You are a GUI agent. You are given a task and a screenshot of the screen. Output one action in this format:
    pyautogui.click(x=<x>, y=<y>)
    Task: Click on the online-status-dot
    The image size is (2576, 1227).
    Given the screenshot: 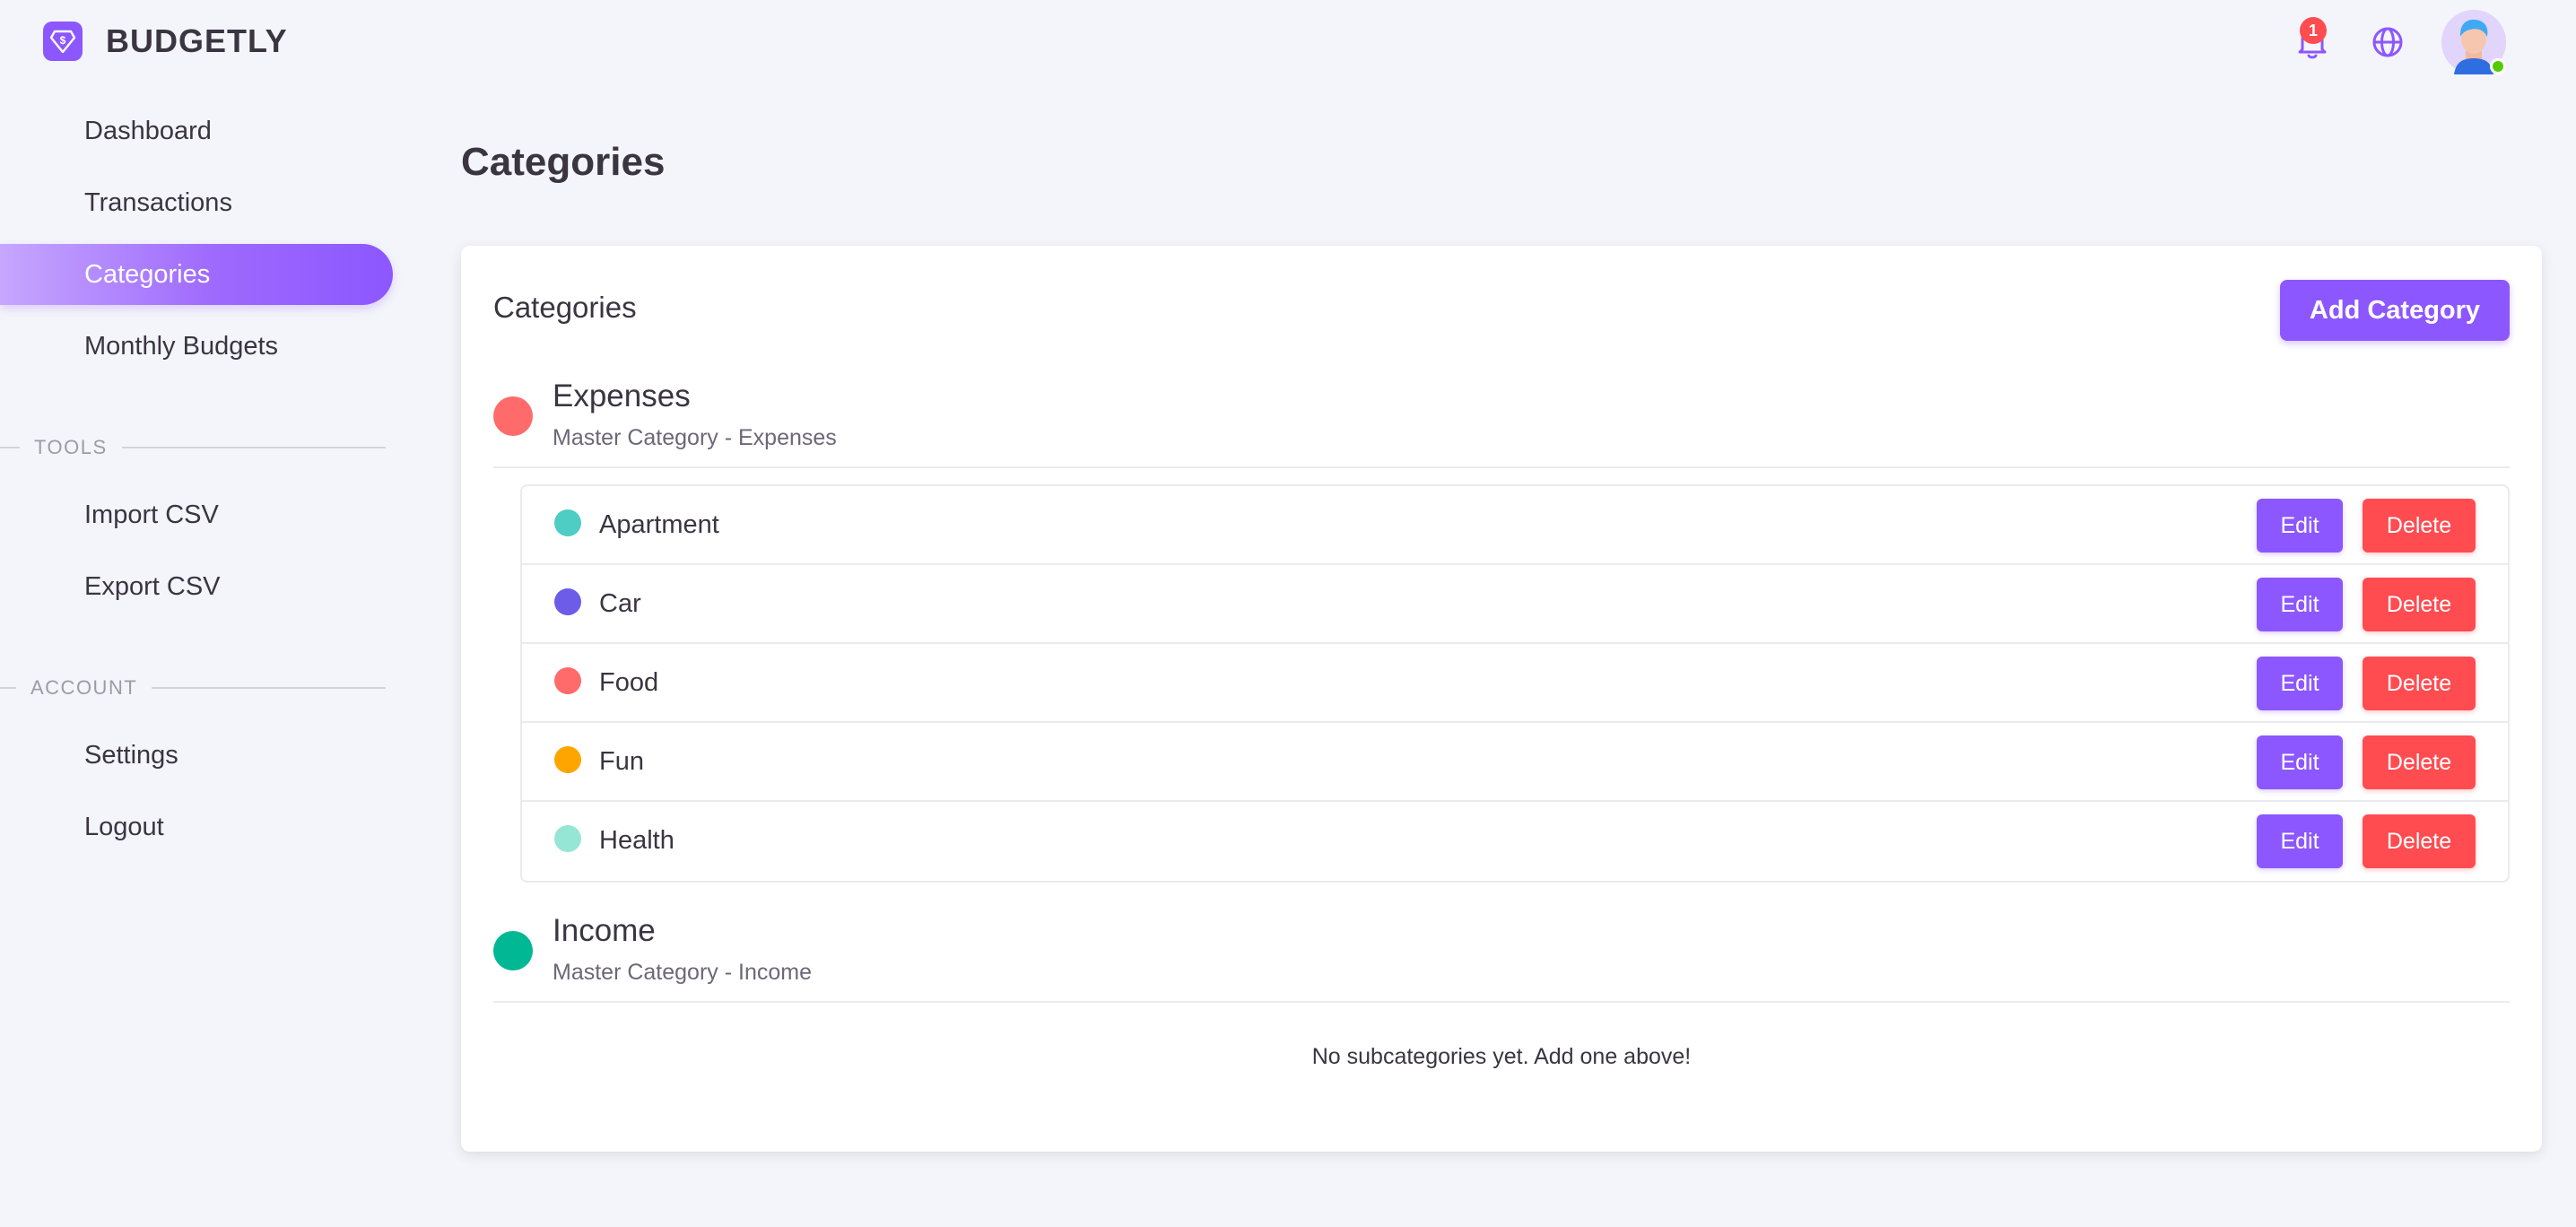 What is the action you would take?
    pyautogui.click(x=2498, y=66)
    